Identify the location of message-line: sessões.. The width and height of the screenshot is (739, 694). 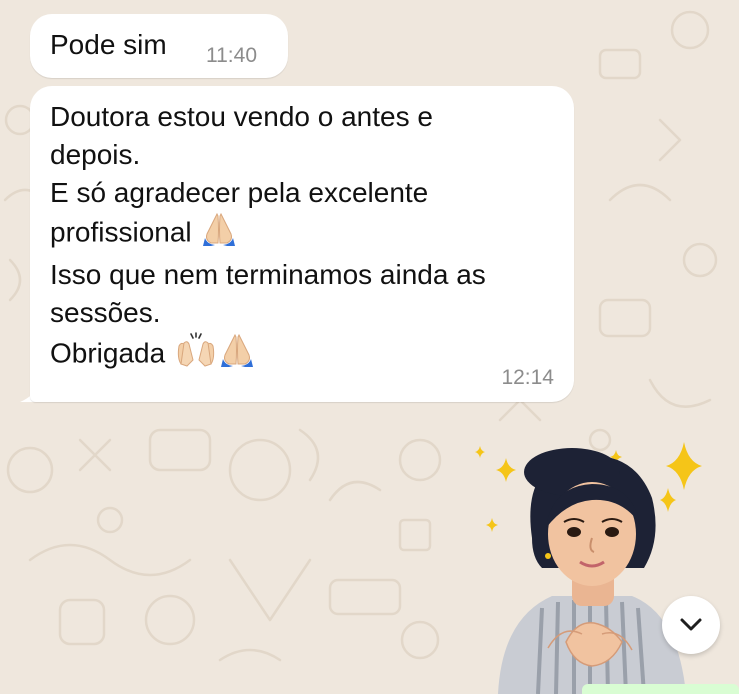
(105, 312).